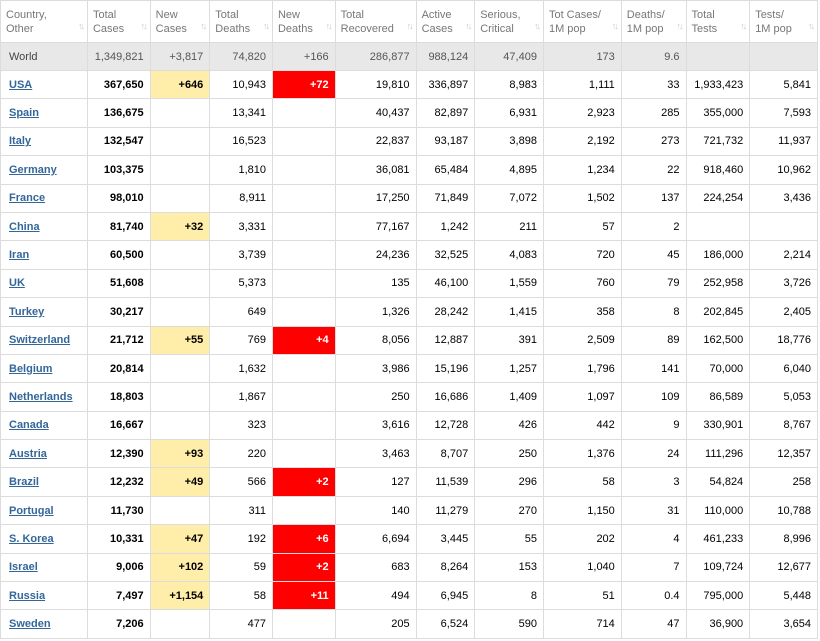  Describe the element at coordinates (375, 368) in the screenshot. I see `cell-total-recovered: 3,986` at that location.